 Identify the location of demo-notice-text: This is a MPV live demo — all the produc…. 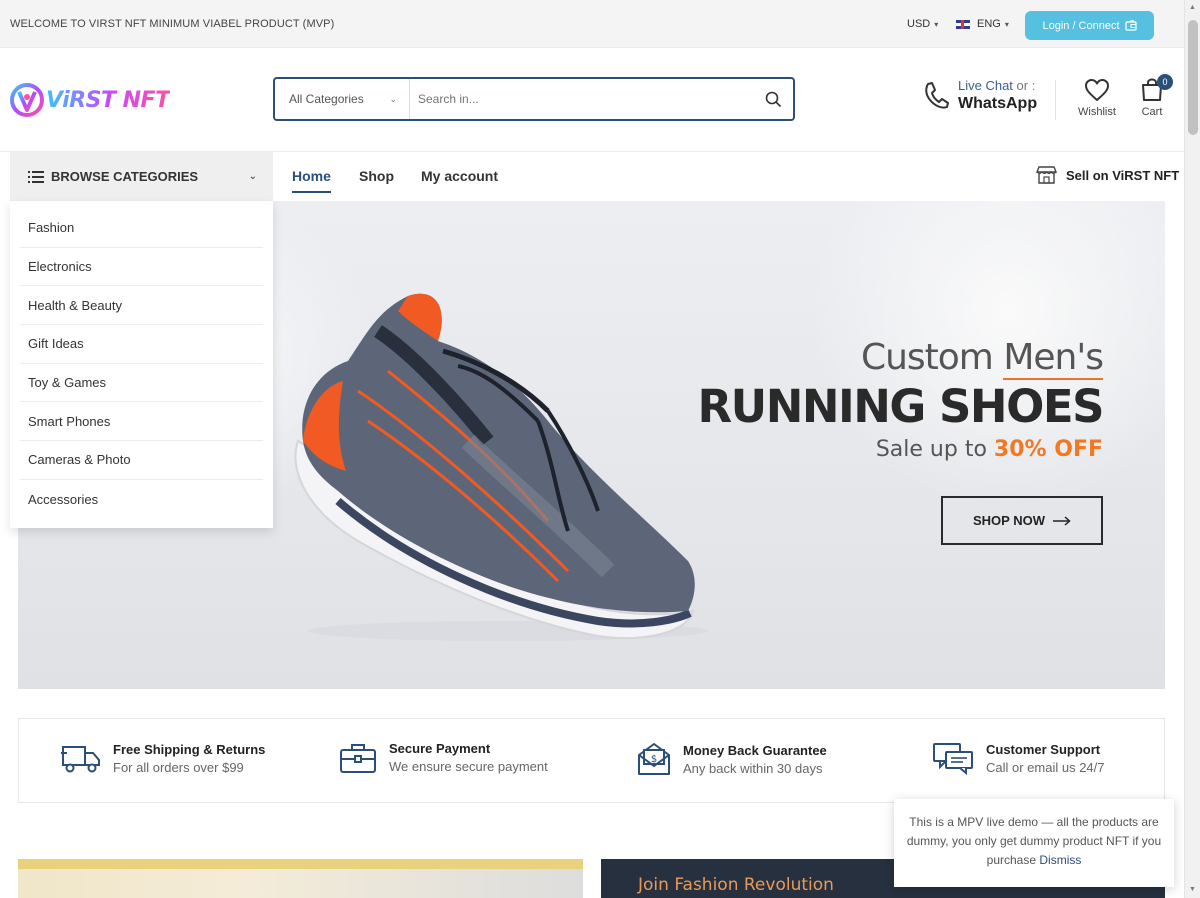
(1034, 841).